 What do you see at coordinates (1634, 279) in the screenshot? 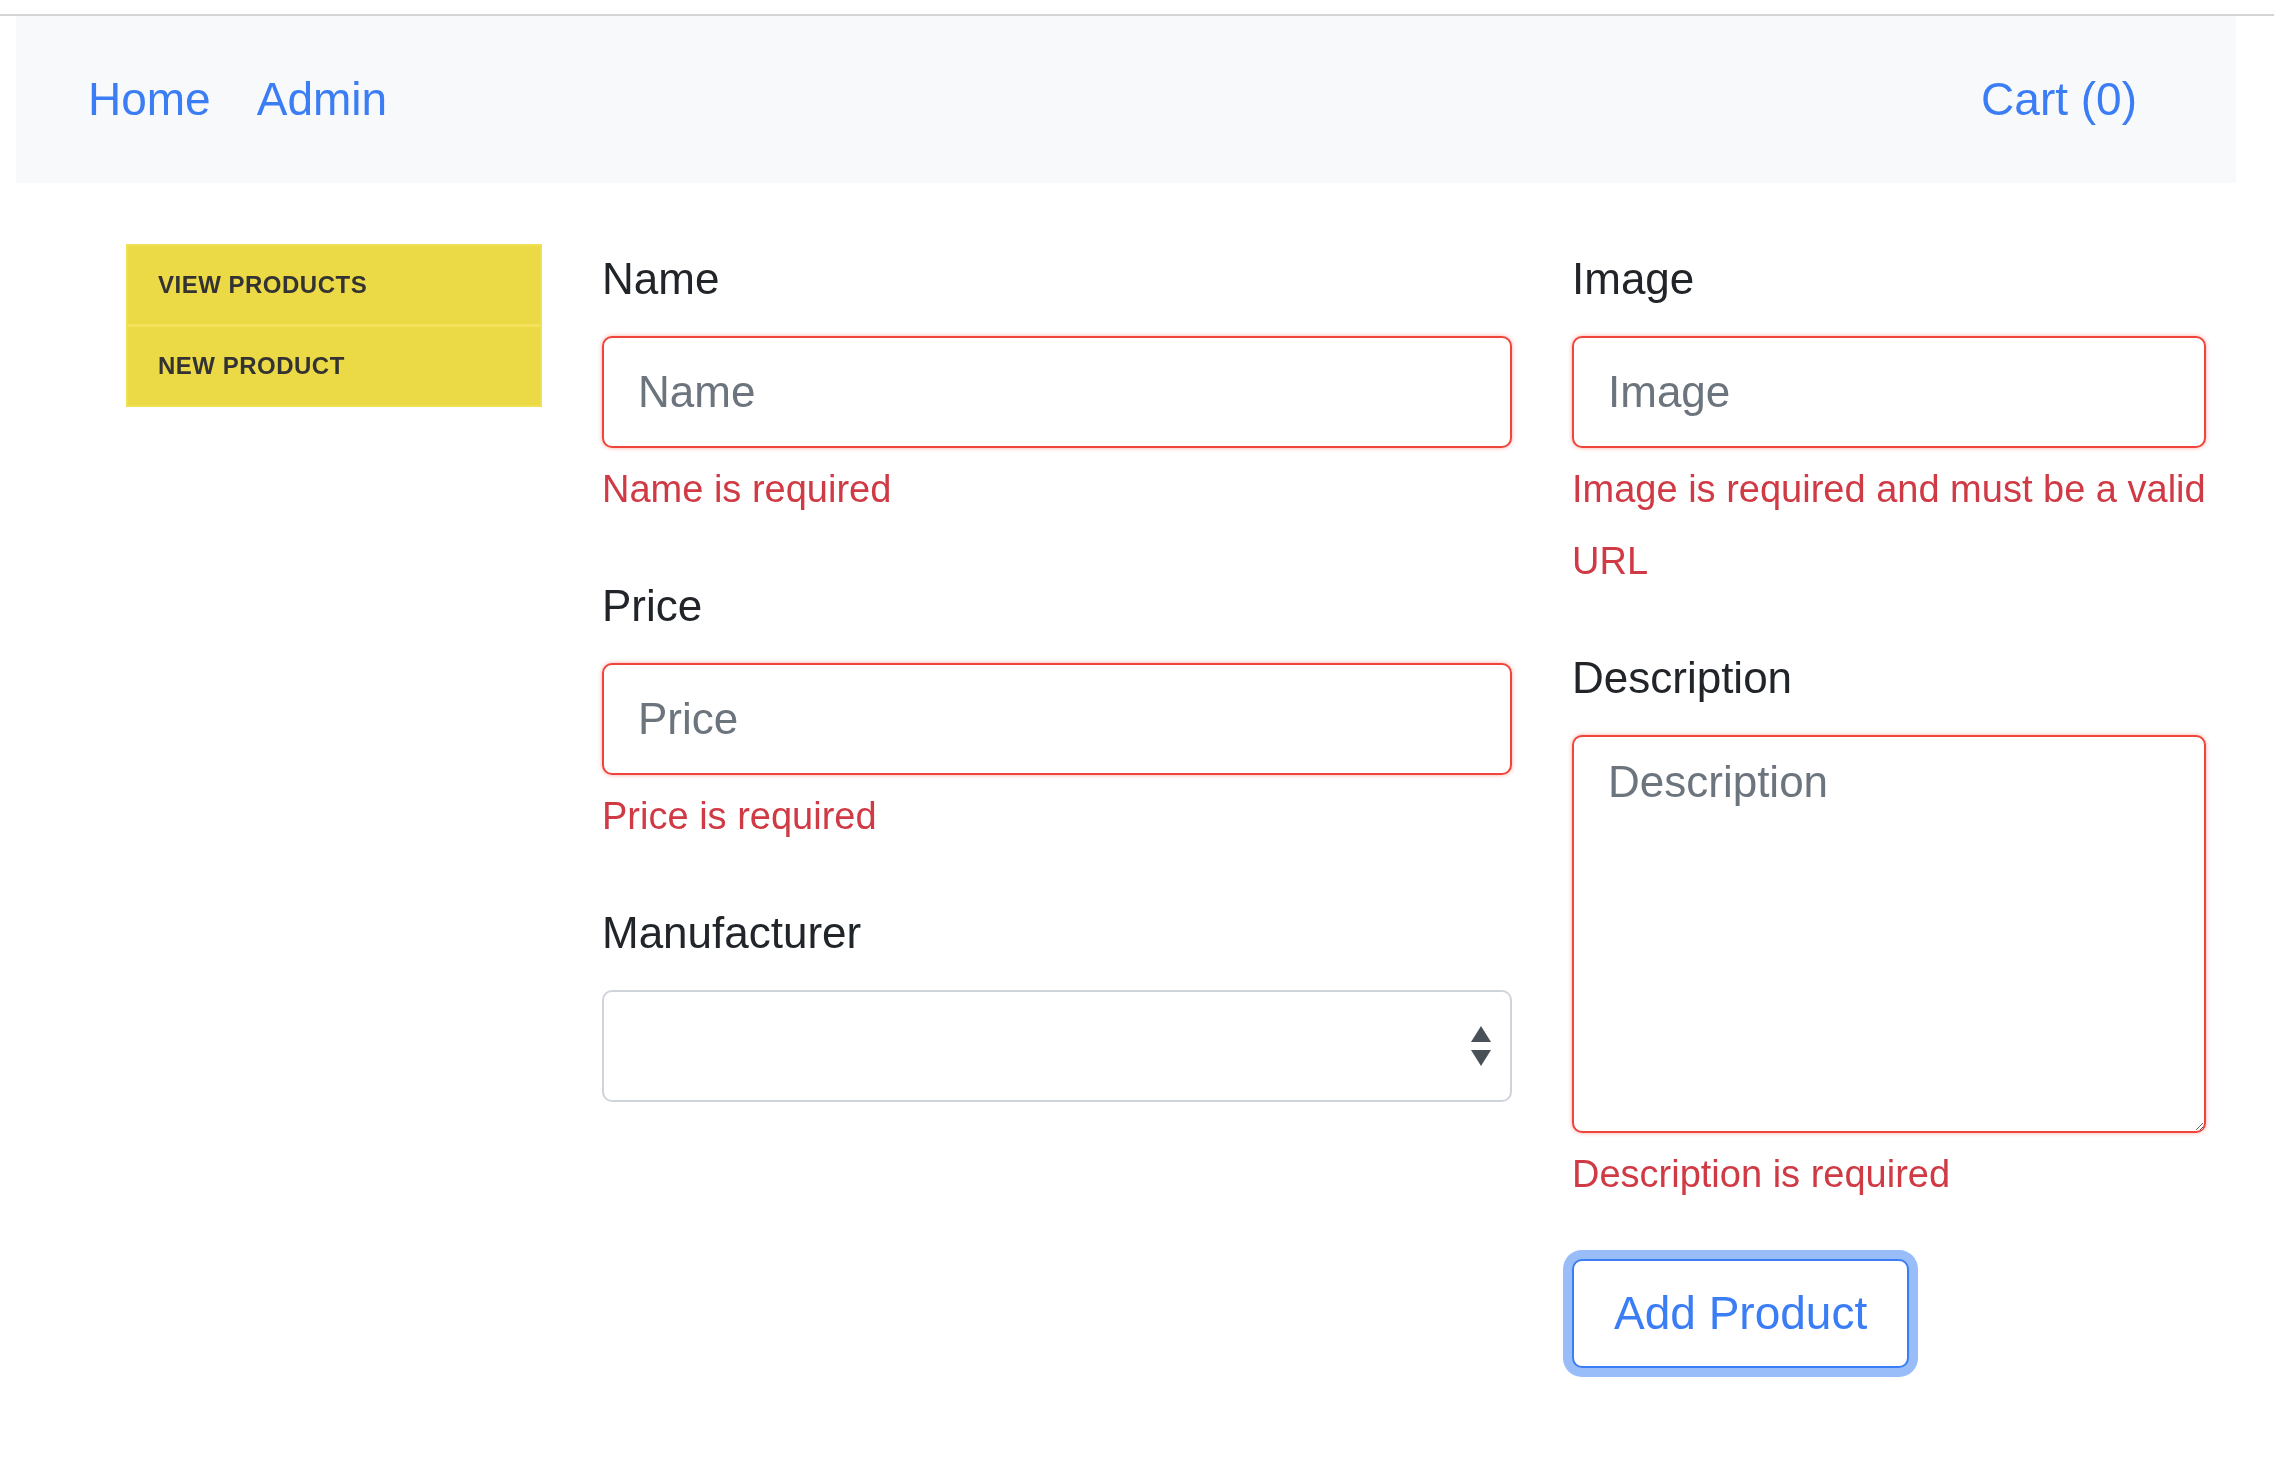
I see `field-label: Image` at bounding box center [1634, 279].